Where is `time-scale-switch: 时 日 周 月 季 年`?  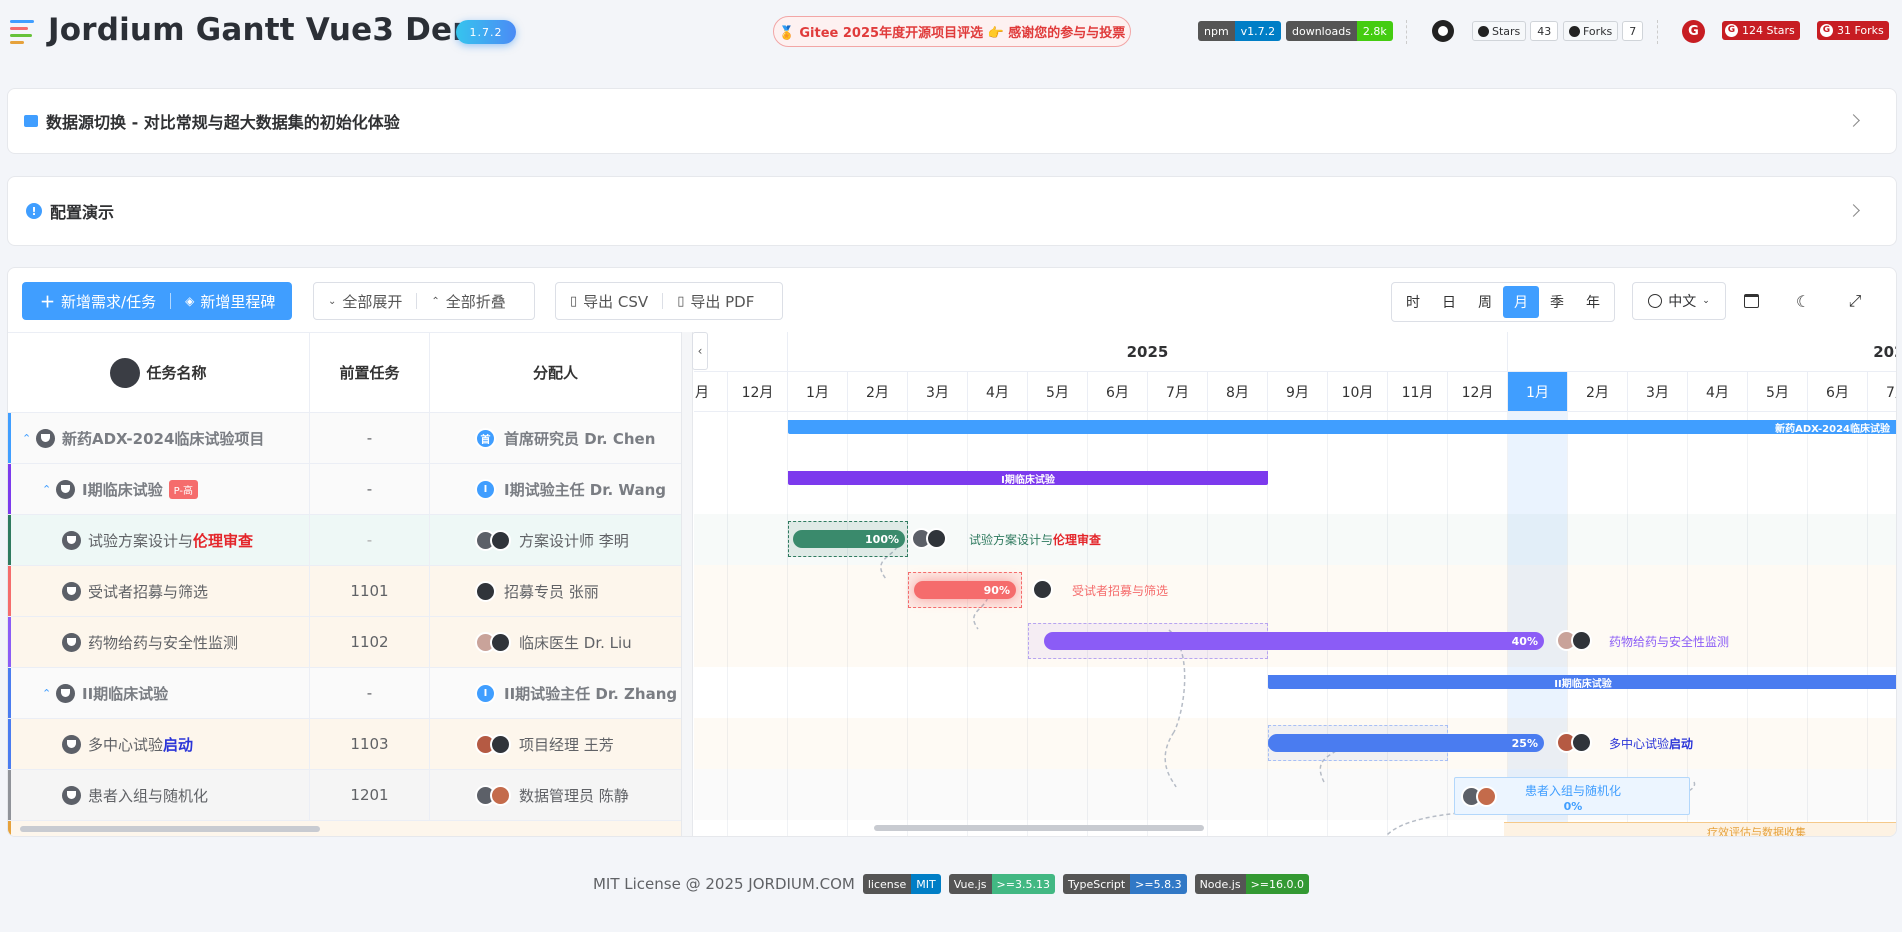 time-scale-switch: 时 日 周 月 季 年 is located at coordinates (1503, 302).